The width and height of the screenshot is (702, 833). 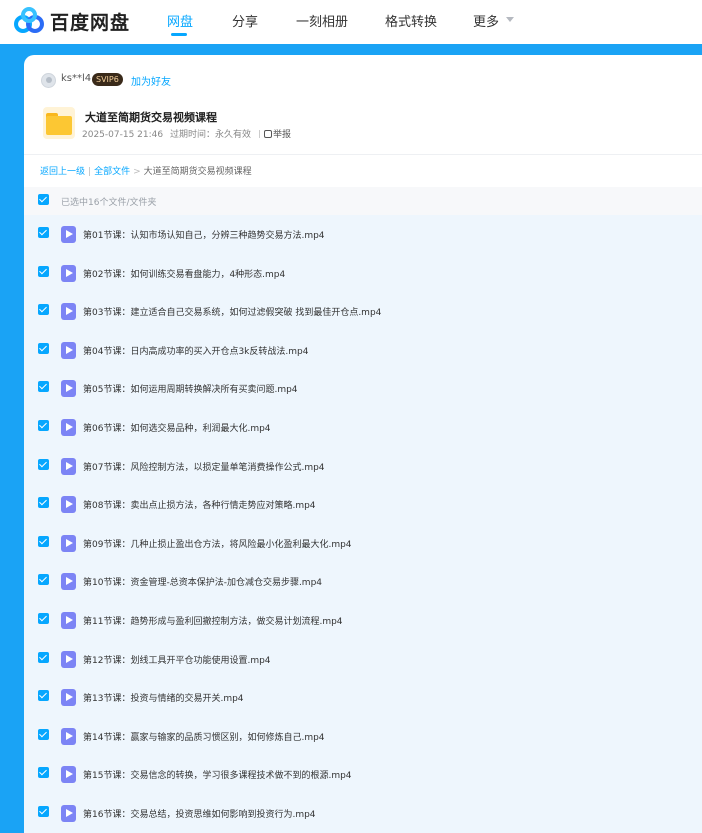 What do you see at coordinates (190, 388) in the screenshot?
I see `file-name: 第05节课：如何运用周期转换解决所有买卖问题.mp4` at bounding box center [190, 388].